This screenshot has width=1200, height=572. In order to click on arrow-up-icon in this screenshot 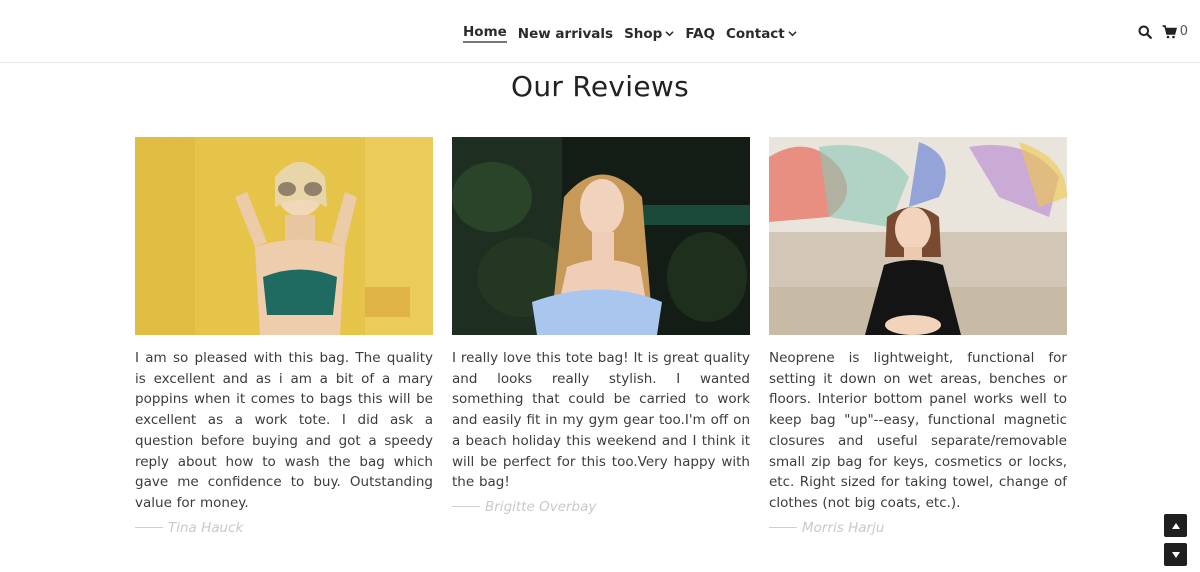, I will do `click(1175, 525)`.